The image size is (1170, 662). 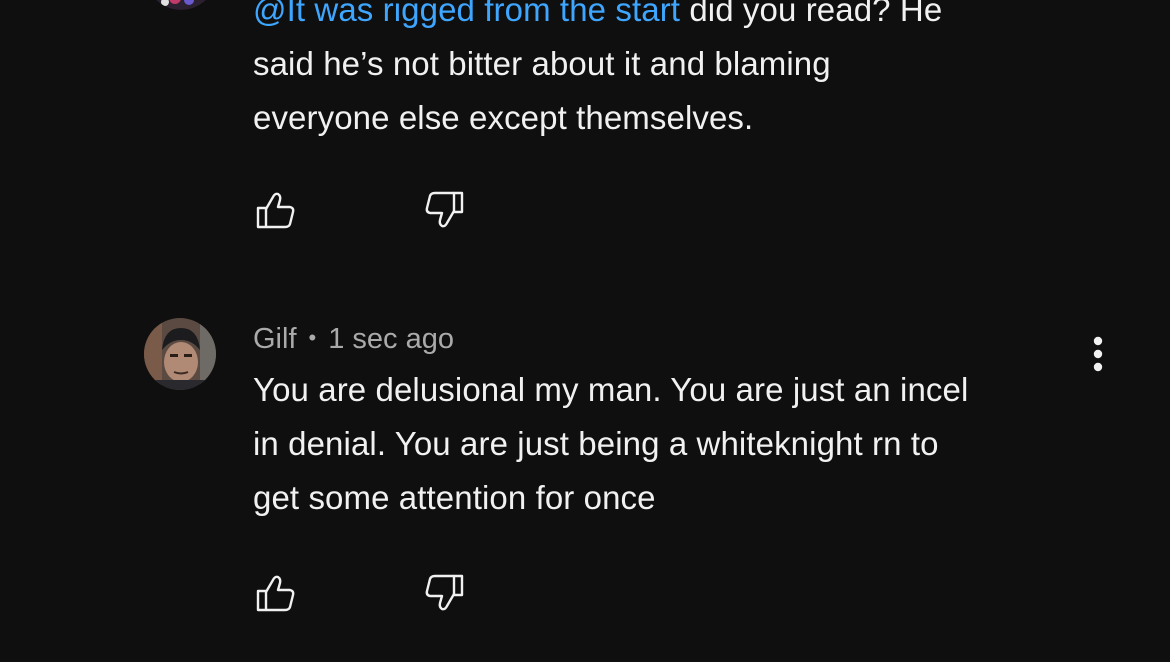 What do you see at coordinates (454, 497) in the screenshot?
I see `comment-line: get some attention for once` at bounding box center [454, 497].